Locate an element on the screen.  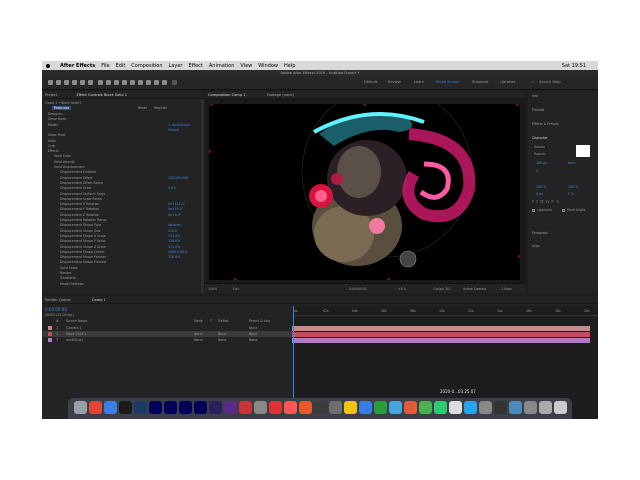
menu-layer: Layer is located at coordinates (176, 66).